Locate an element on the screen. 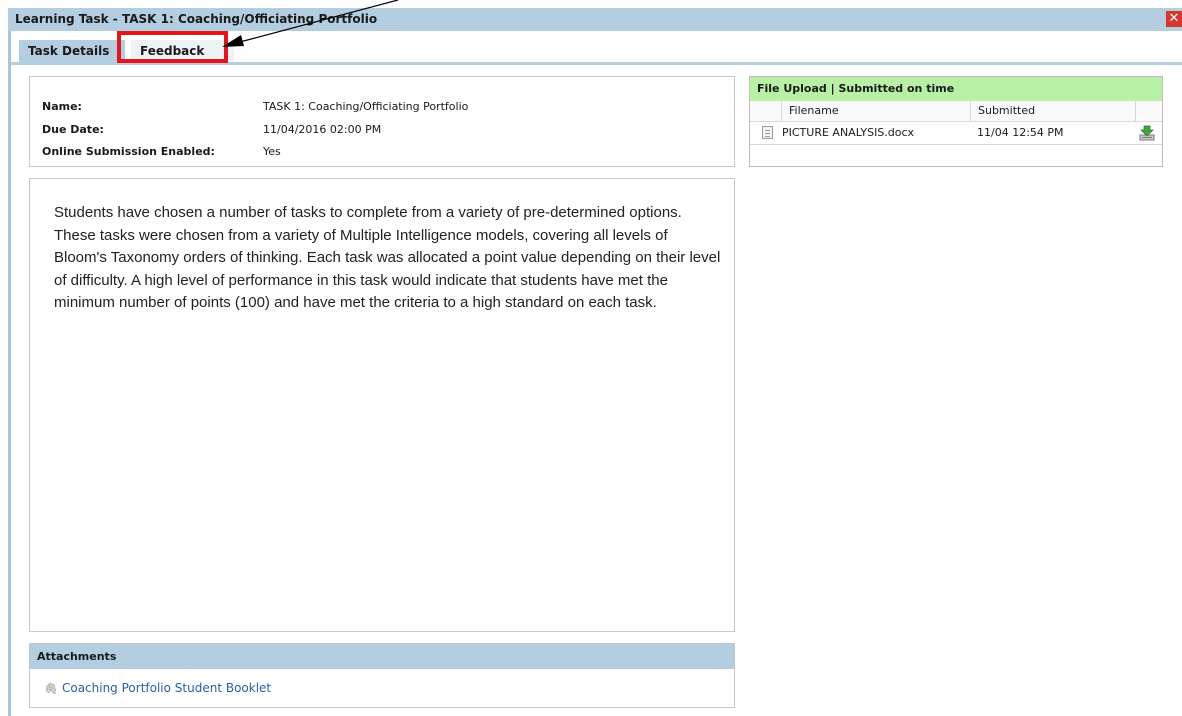 The width and height of the screenshot is (1182, 716). attachment-link-label: Coaching Portfolio Student Booklet is located at coordinates (166, 688).